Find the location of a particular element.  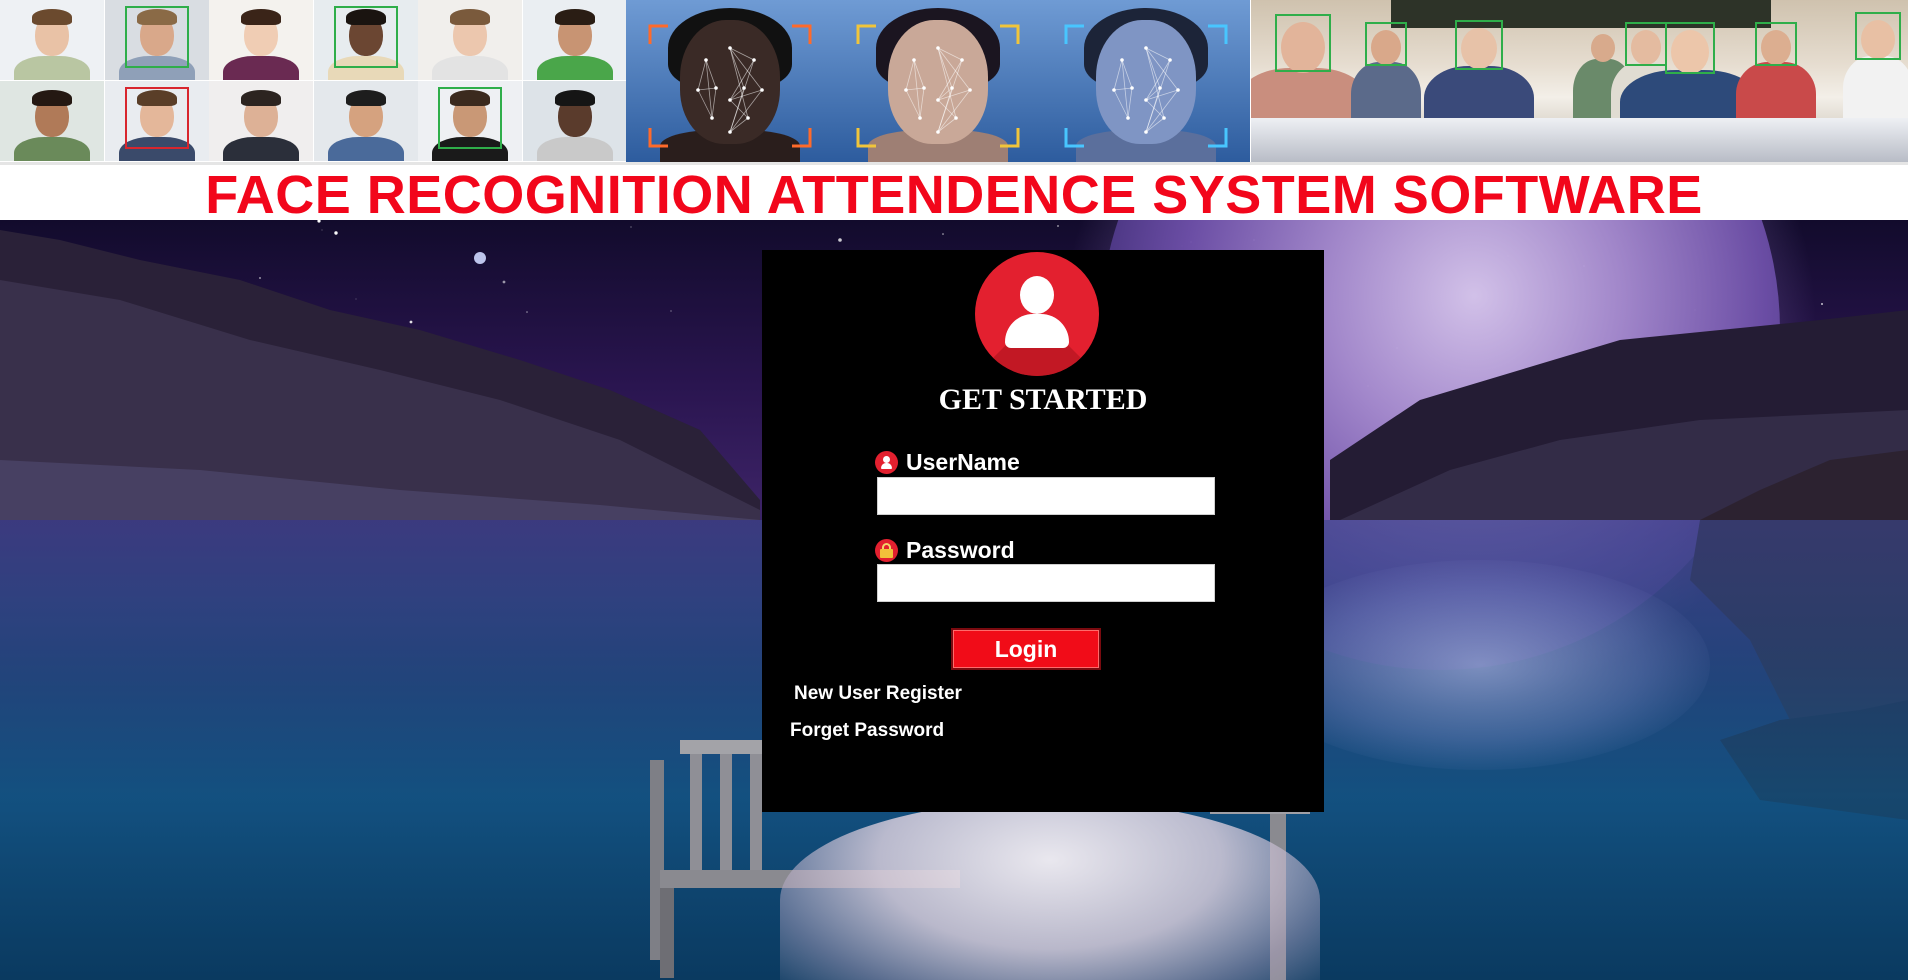

password-input is located at coordinates (1046, 583).